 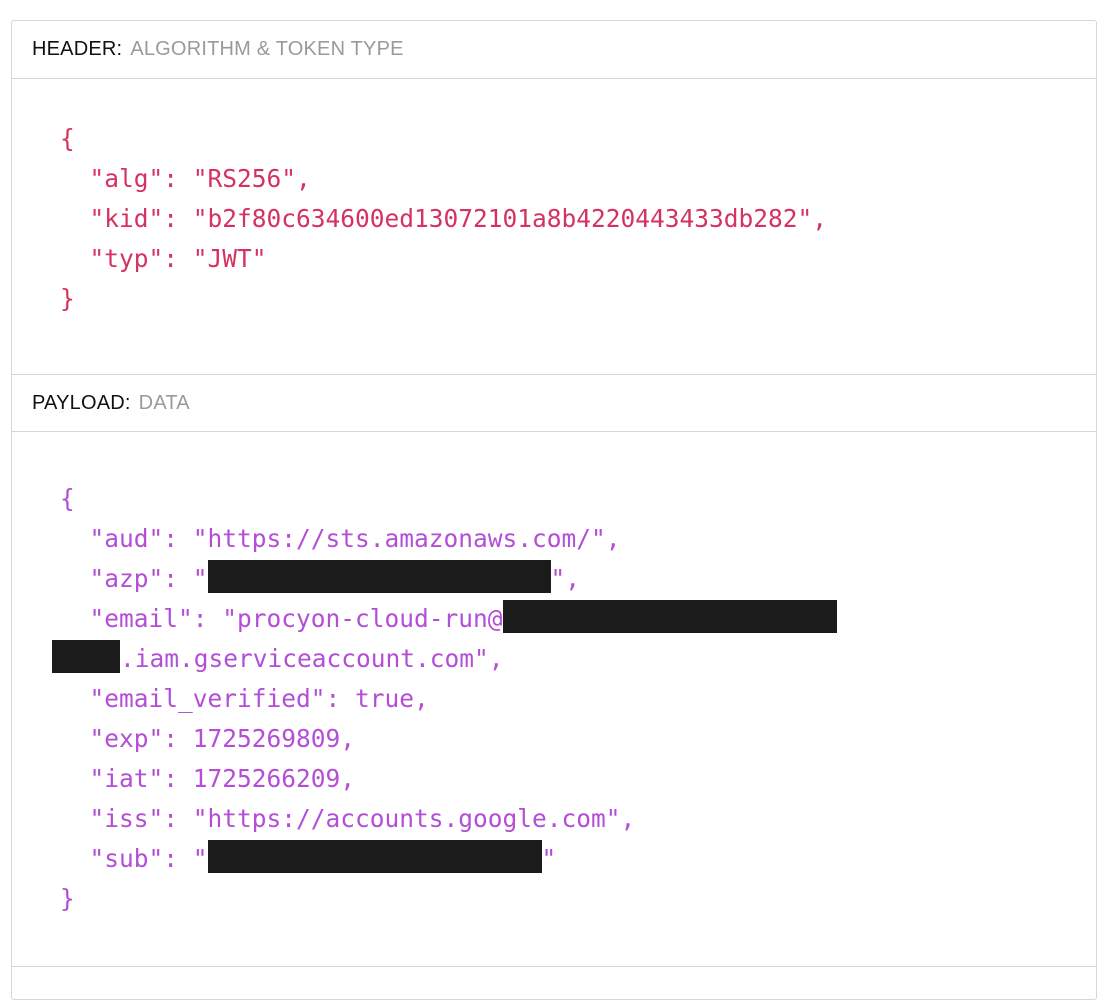 I want to click on json-line-email-wrap: .iam.gserviceaccount.com",, so click(x=444, y=659).